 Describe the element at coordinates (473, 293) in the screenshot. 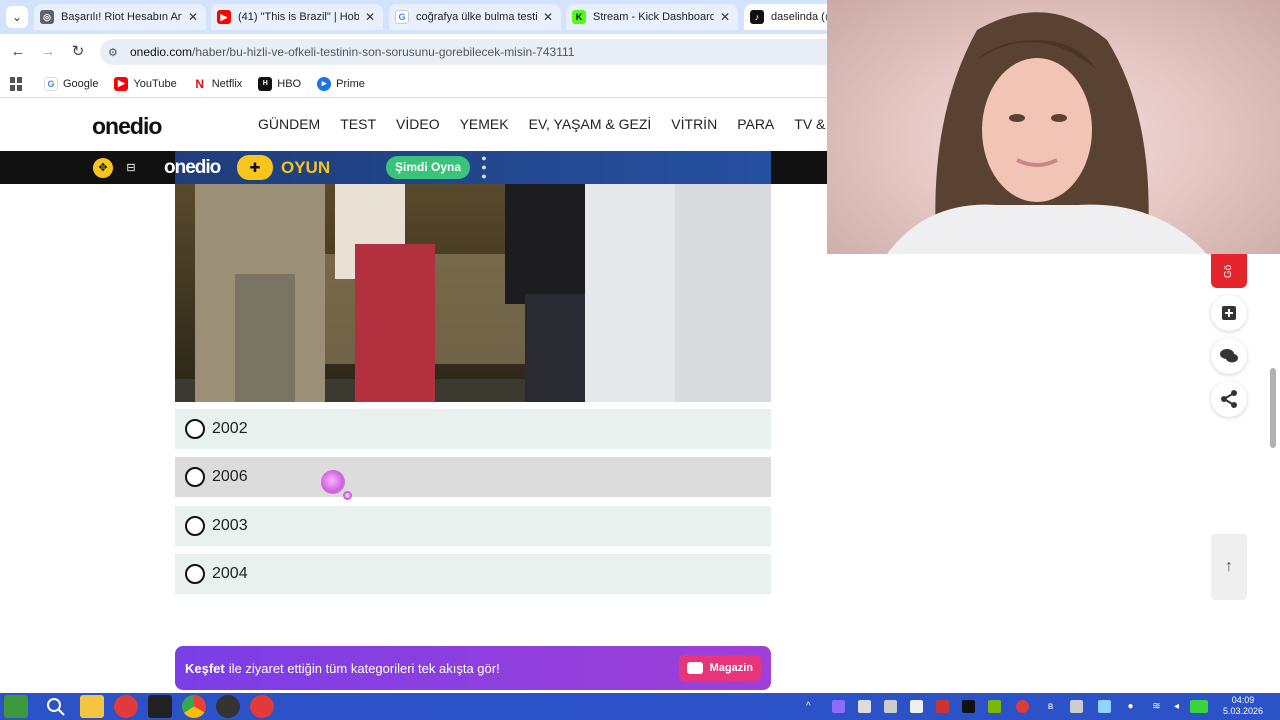

I see `movie-still-illustration` at that location.